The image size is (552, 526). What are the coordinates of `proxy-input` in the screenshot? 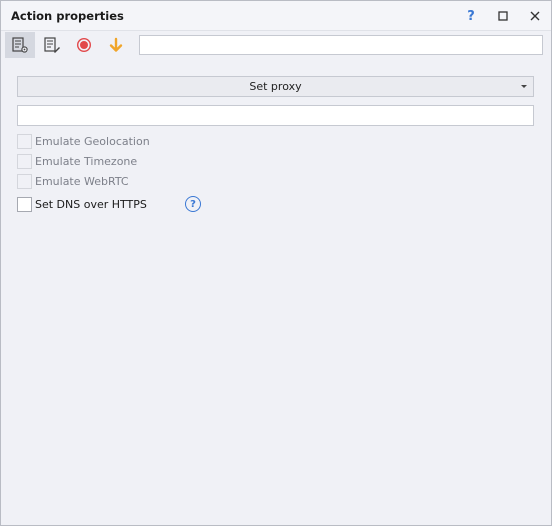 It's located at (275, 115).